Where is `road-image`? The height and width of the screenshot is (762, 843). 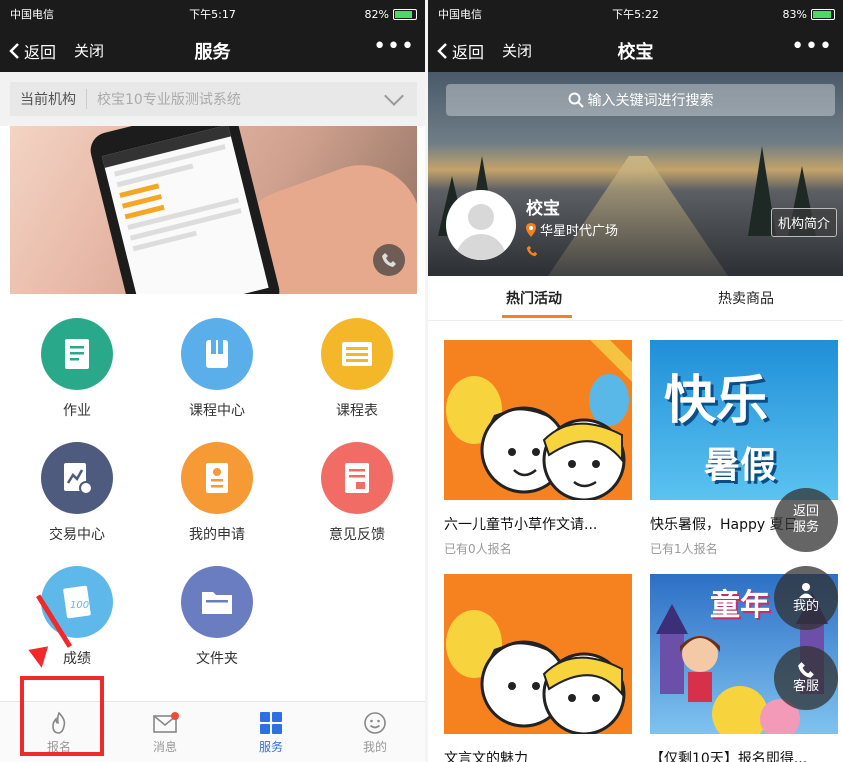 road-image is located at coordinates (638, 216).